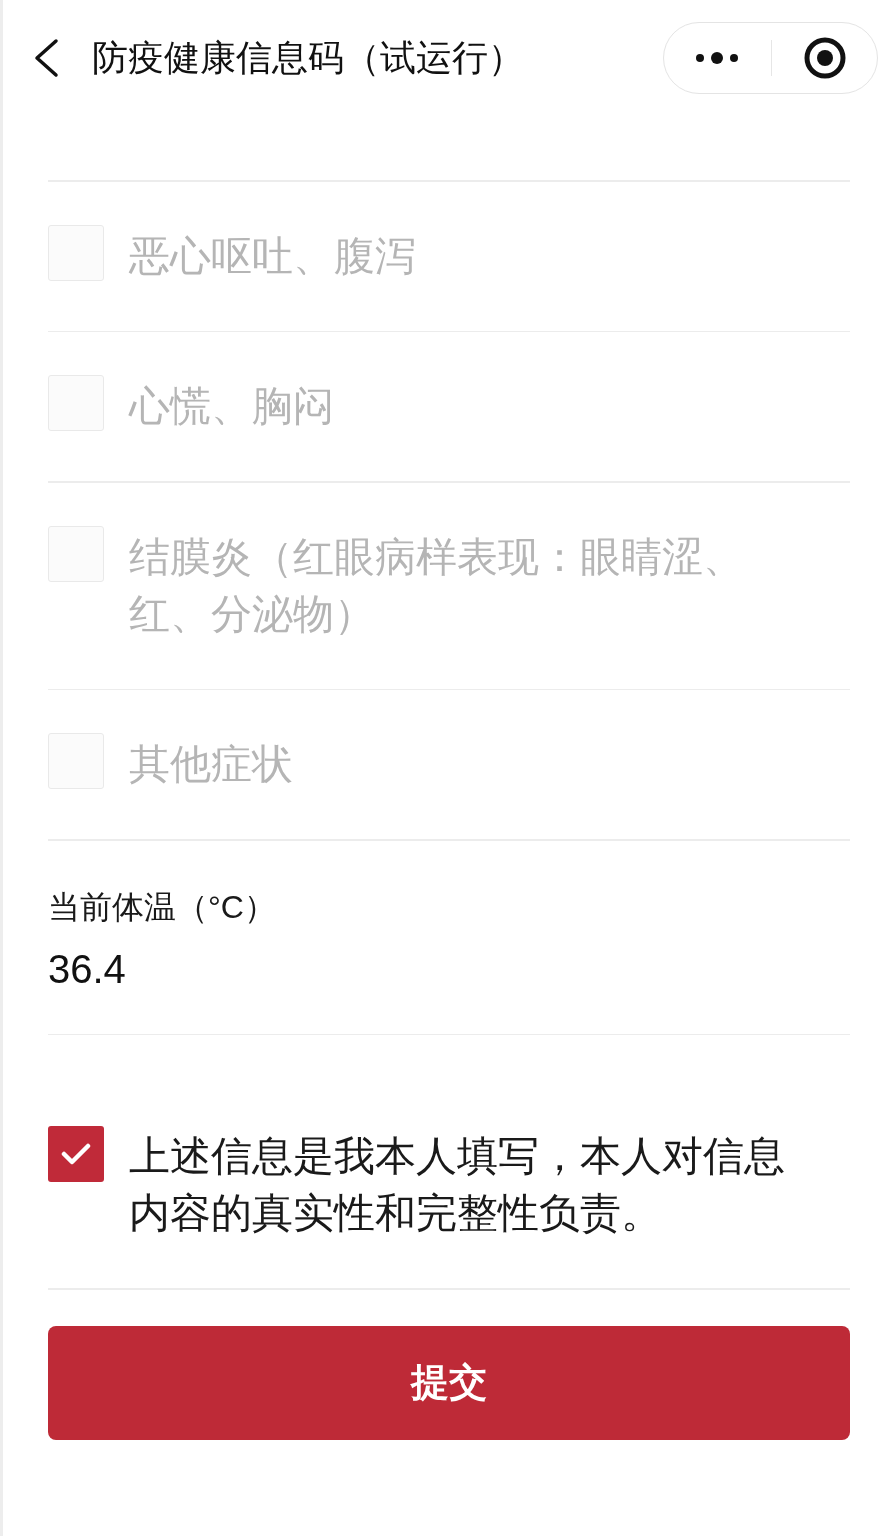 The height and width of the screenshot is (1536, 895). What do you see at coordinates (457, 1185) in the screenshot?
I see `declaration-text: 上述信息是我本人填写，本人对信息内容的真实性和完整性负责。` at bounding box center [457, 1185].